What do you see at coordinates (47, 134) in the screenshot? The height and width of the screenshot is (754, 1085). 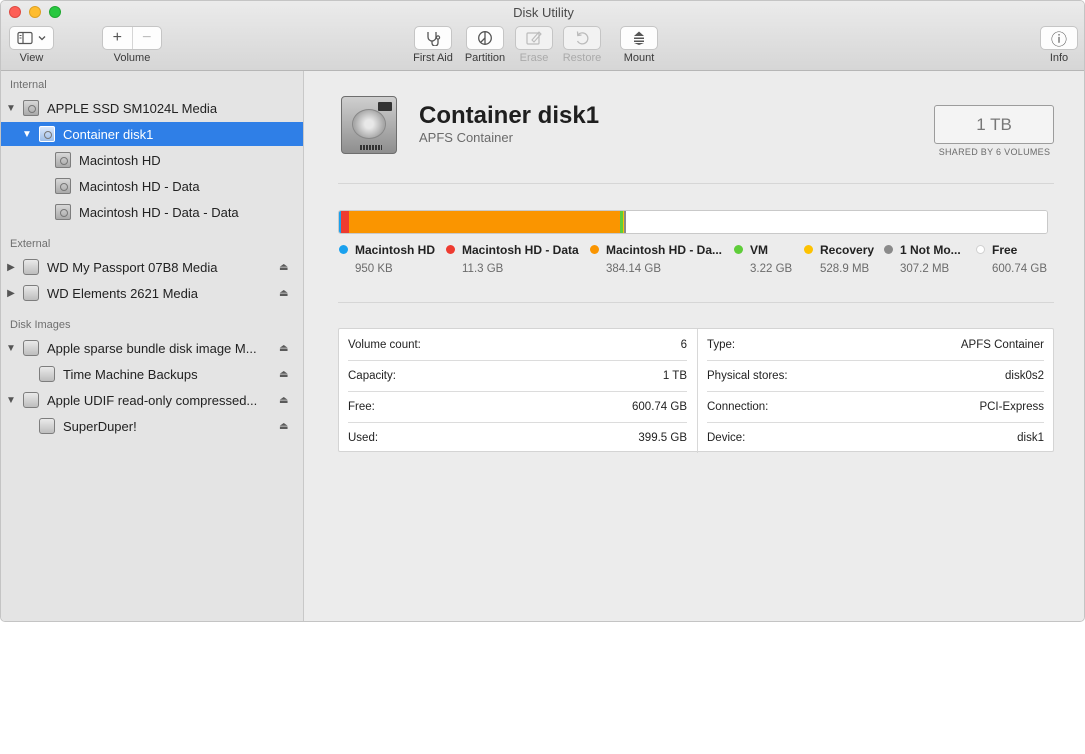 I see `container-icon` at bounding box center [47, 134].